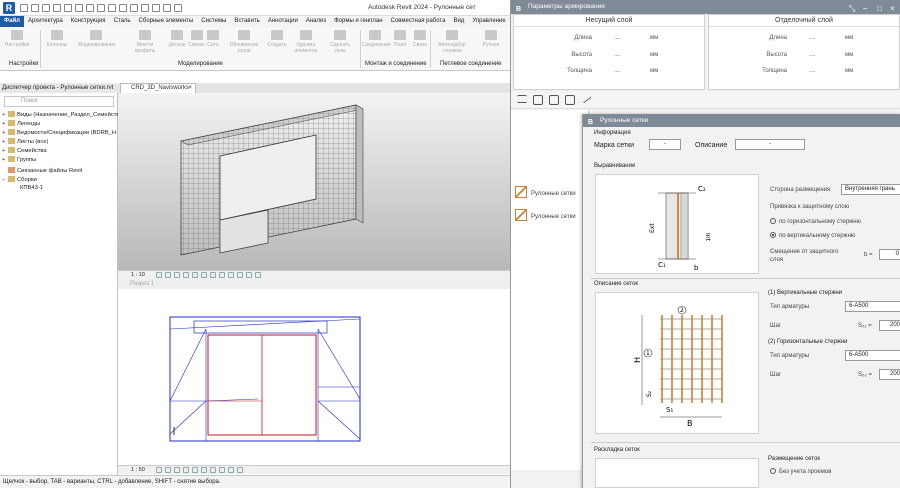 This screenshot has height=488, width=900. Describe the element at coordinates (213, 21) in the screenshot. I see `menu-systems: Системы` at that location.